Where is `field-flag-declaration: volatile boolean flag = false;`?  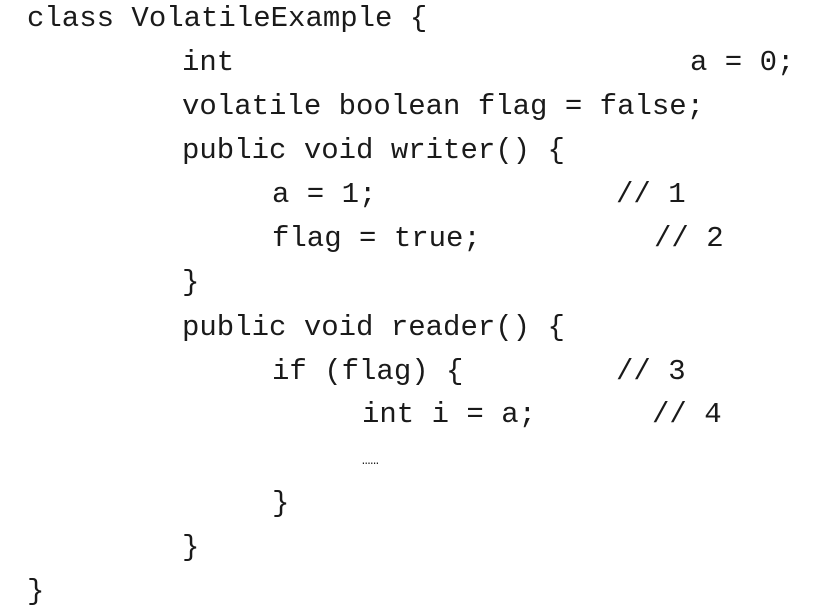 field-flag-declaration: volatile boolean flag = false; is located at coordinates (443, 106).